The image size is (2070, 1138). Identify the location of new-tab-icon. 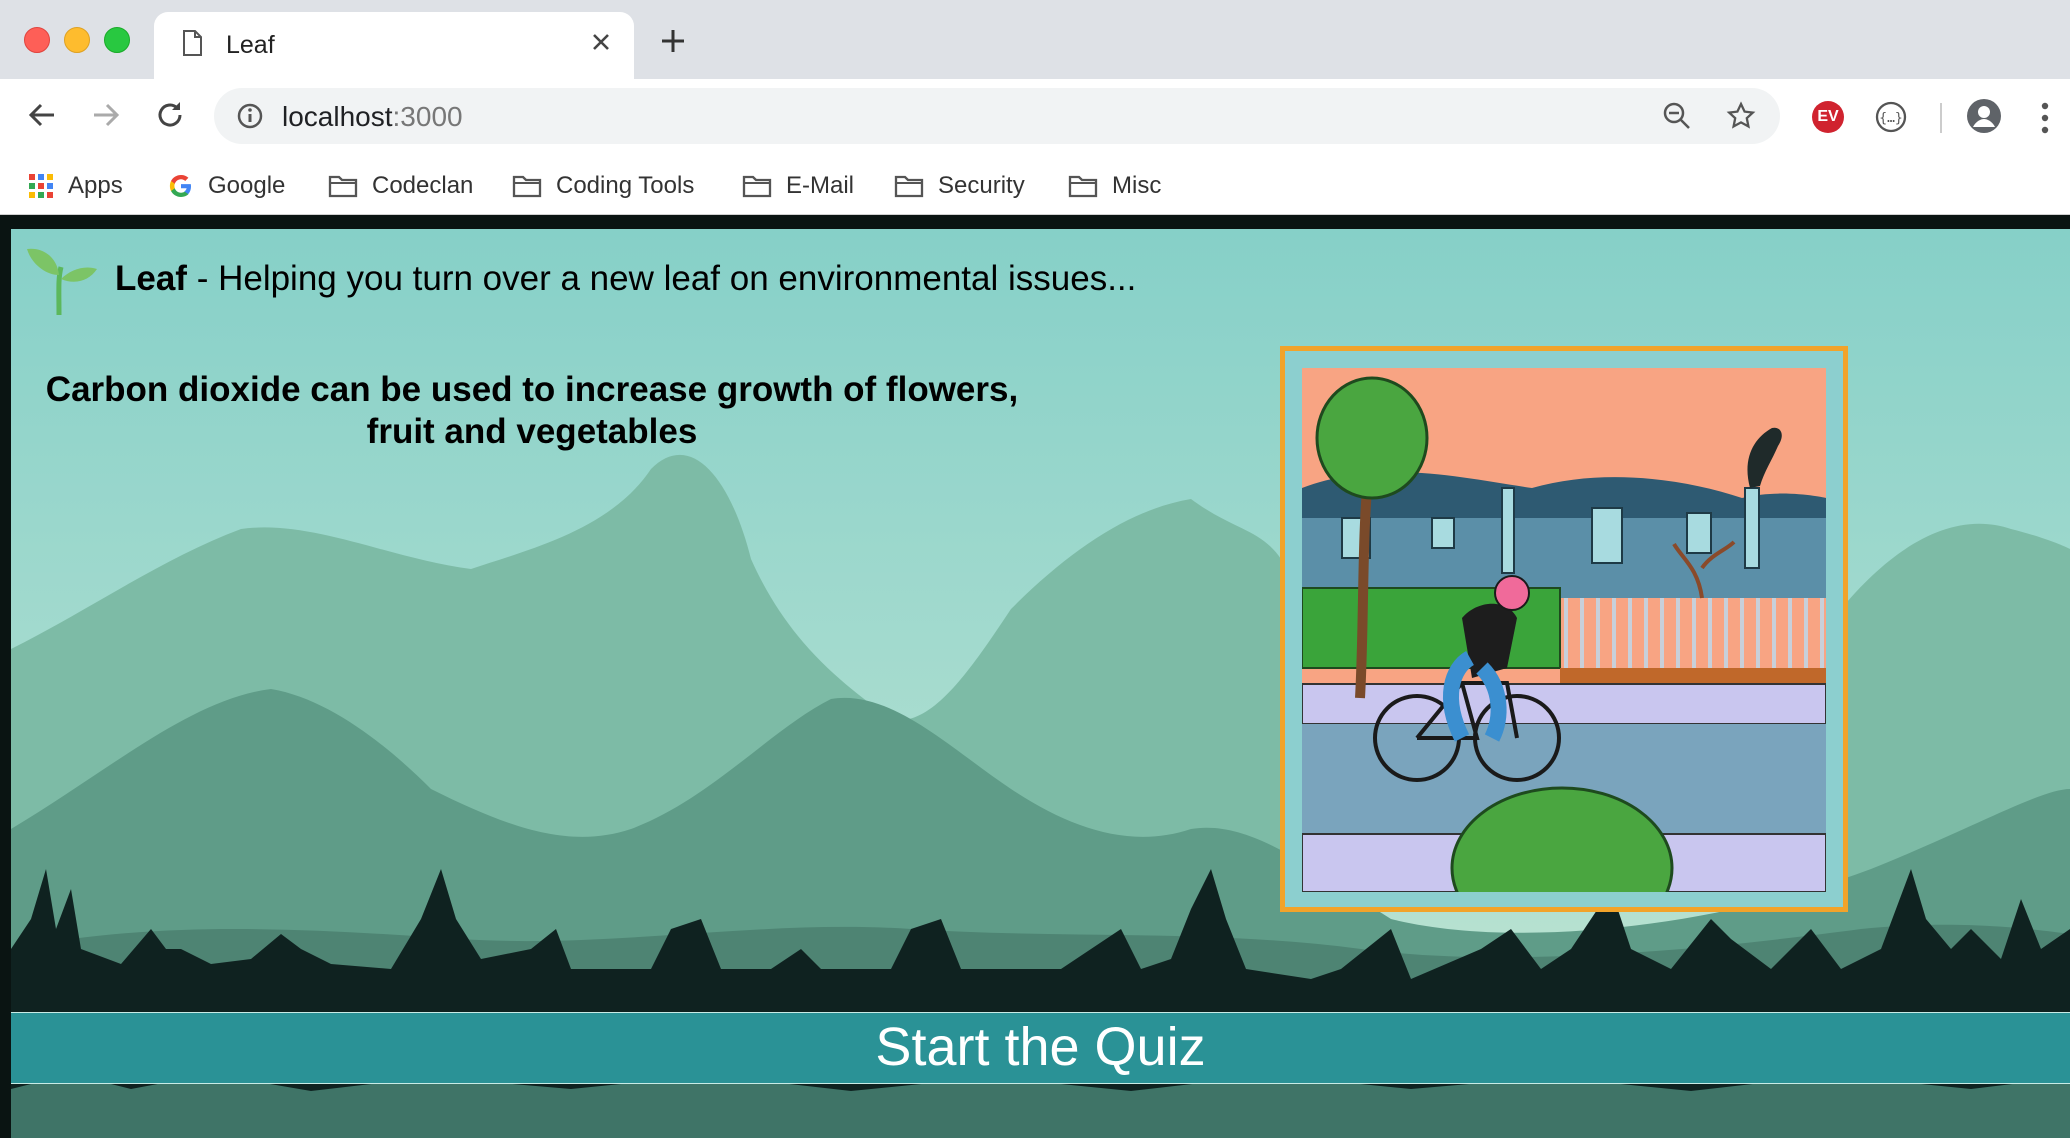
(673, 43).